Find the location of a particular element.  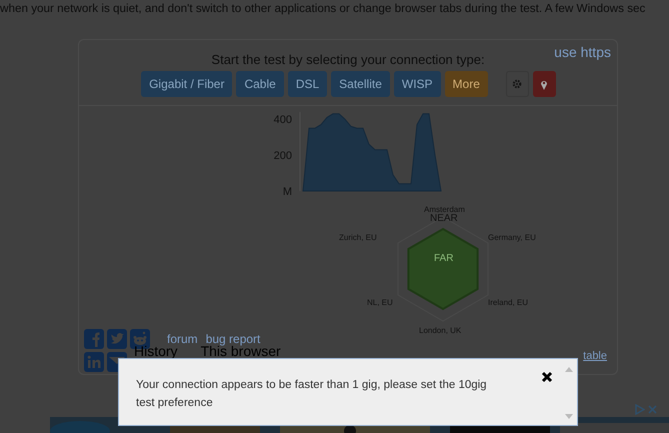

gear-icon is located at coordinates (517, 84).